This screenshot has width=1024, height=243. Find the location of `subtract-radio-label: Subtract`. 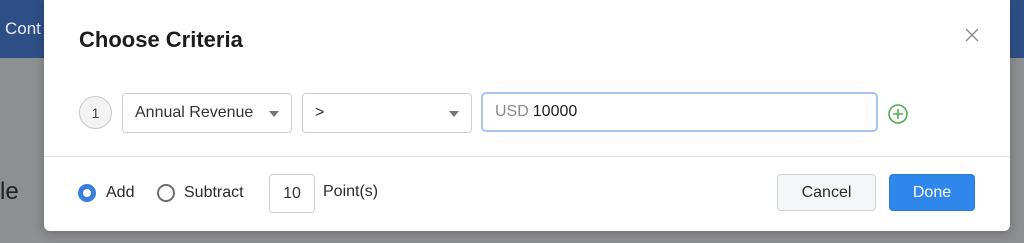

subtract-radio-label: Subtract is located at coordinates (214, 193).